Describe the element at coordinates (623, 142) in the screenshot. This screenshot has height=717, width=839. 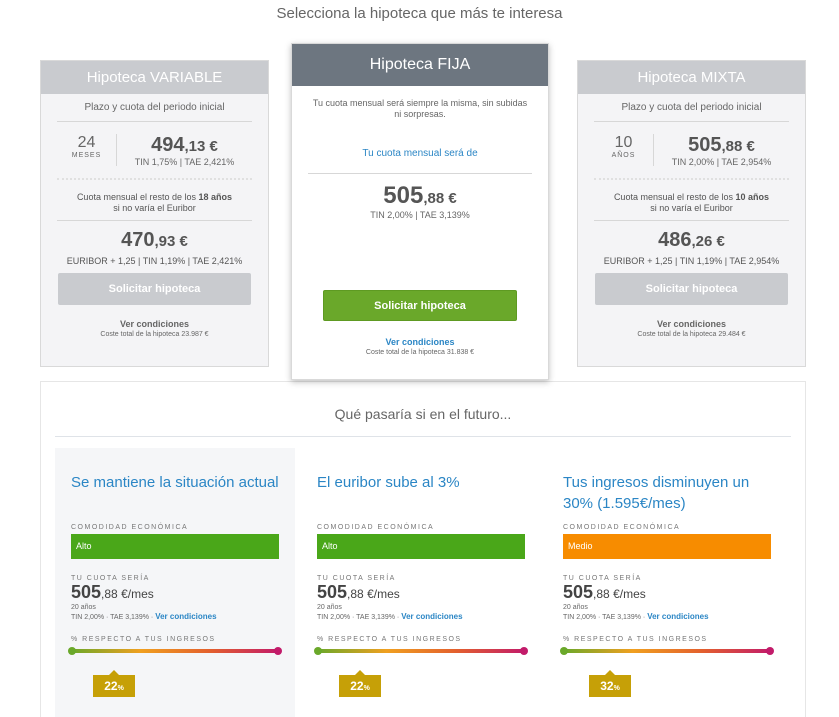
I see `plazo-number: 10` at that location.